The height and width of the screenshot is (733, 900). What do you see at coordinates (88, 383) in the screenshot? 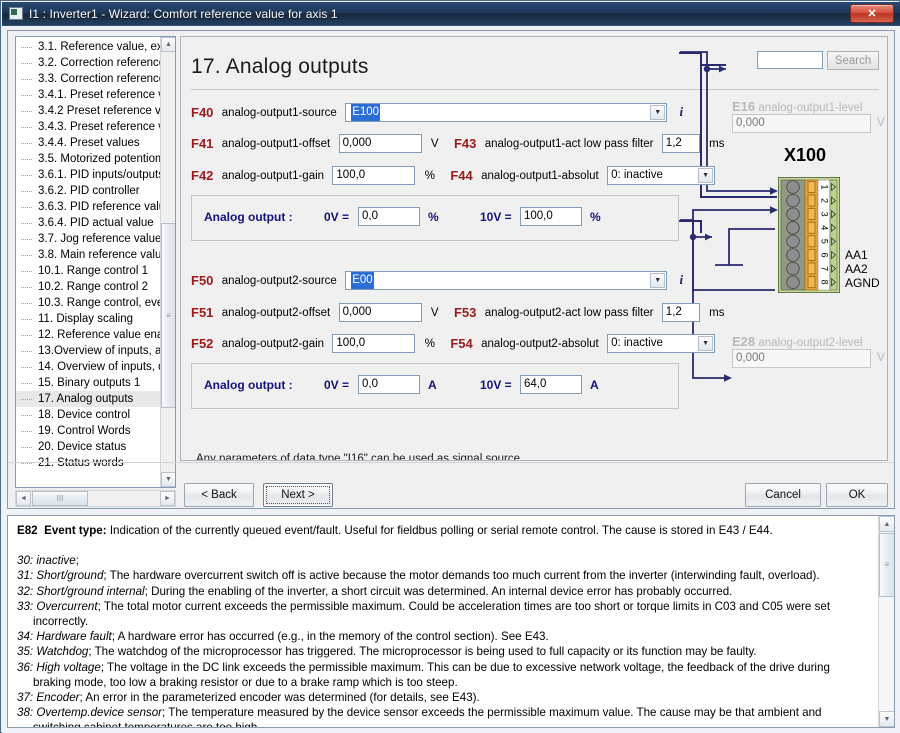
I see `tree-item: 15. Binary outputs 1` at bounding box center [88, 383].